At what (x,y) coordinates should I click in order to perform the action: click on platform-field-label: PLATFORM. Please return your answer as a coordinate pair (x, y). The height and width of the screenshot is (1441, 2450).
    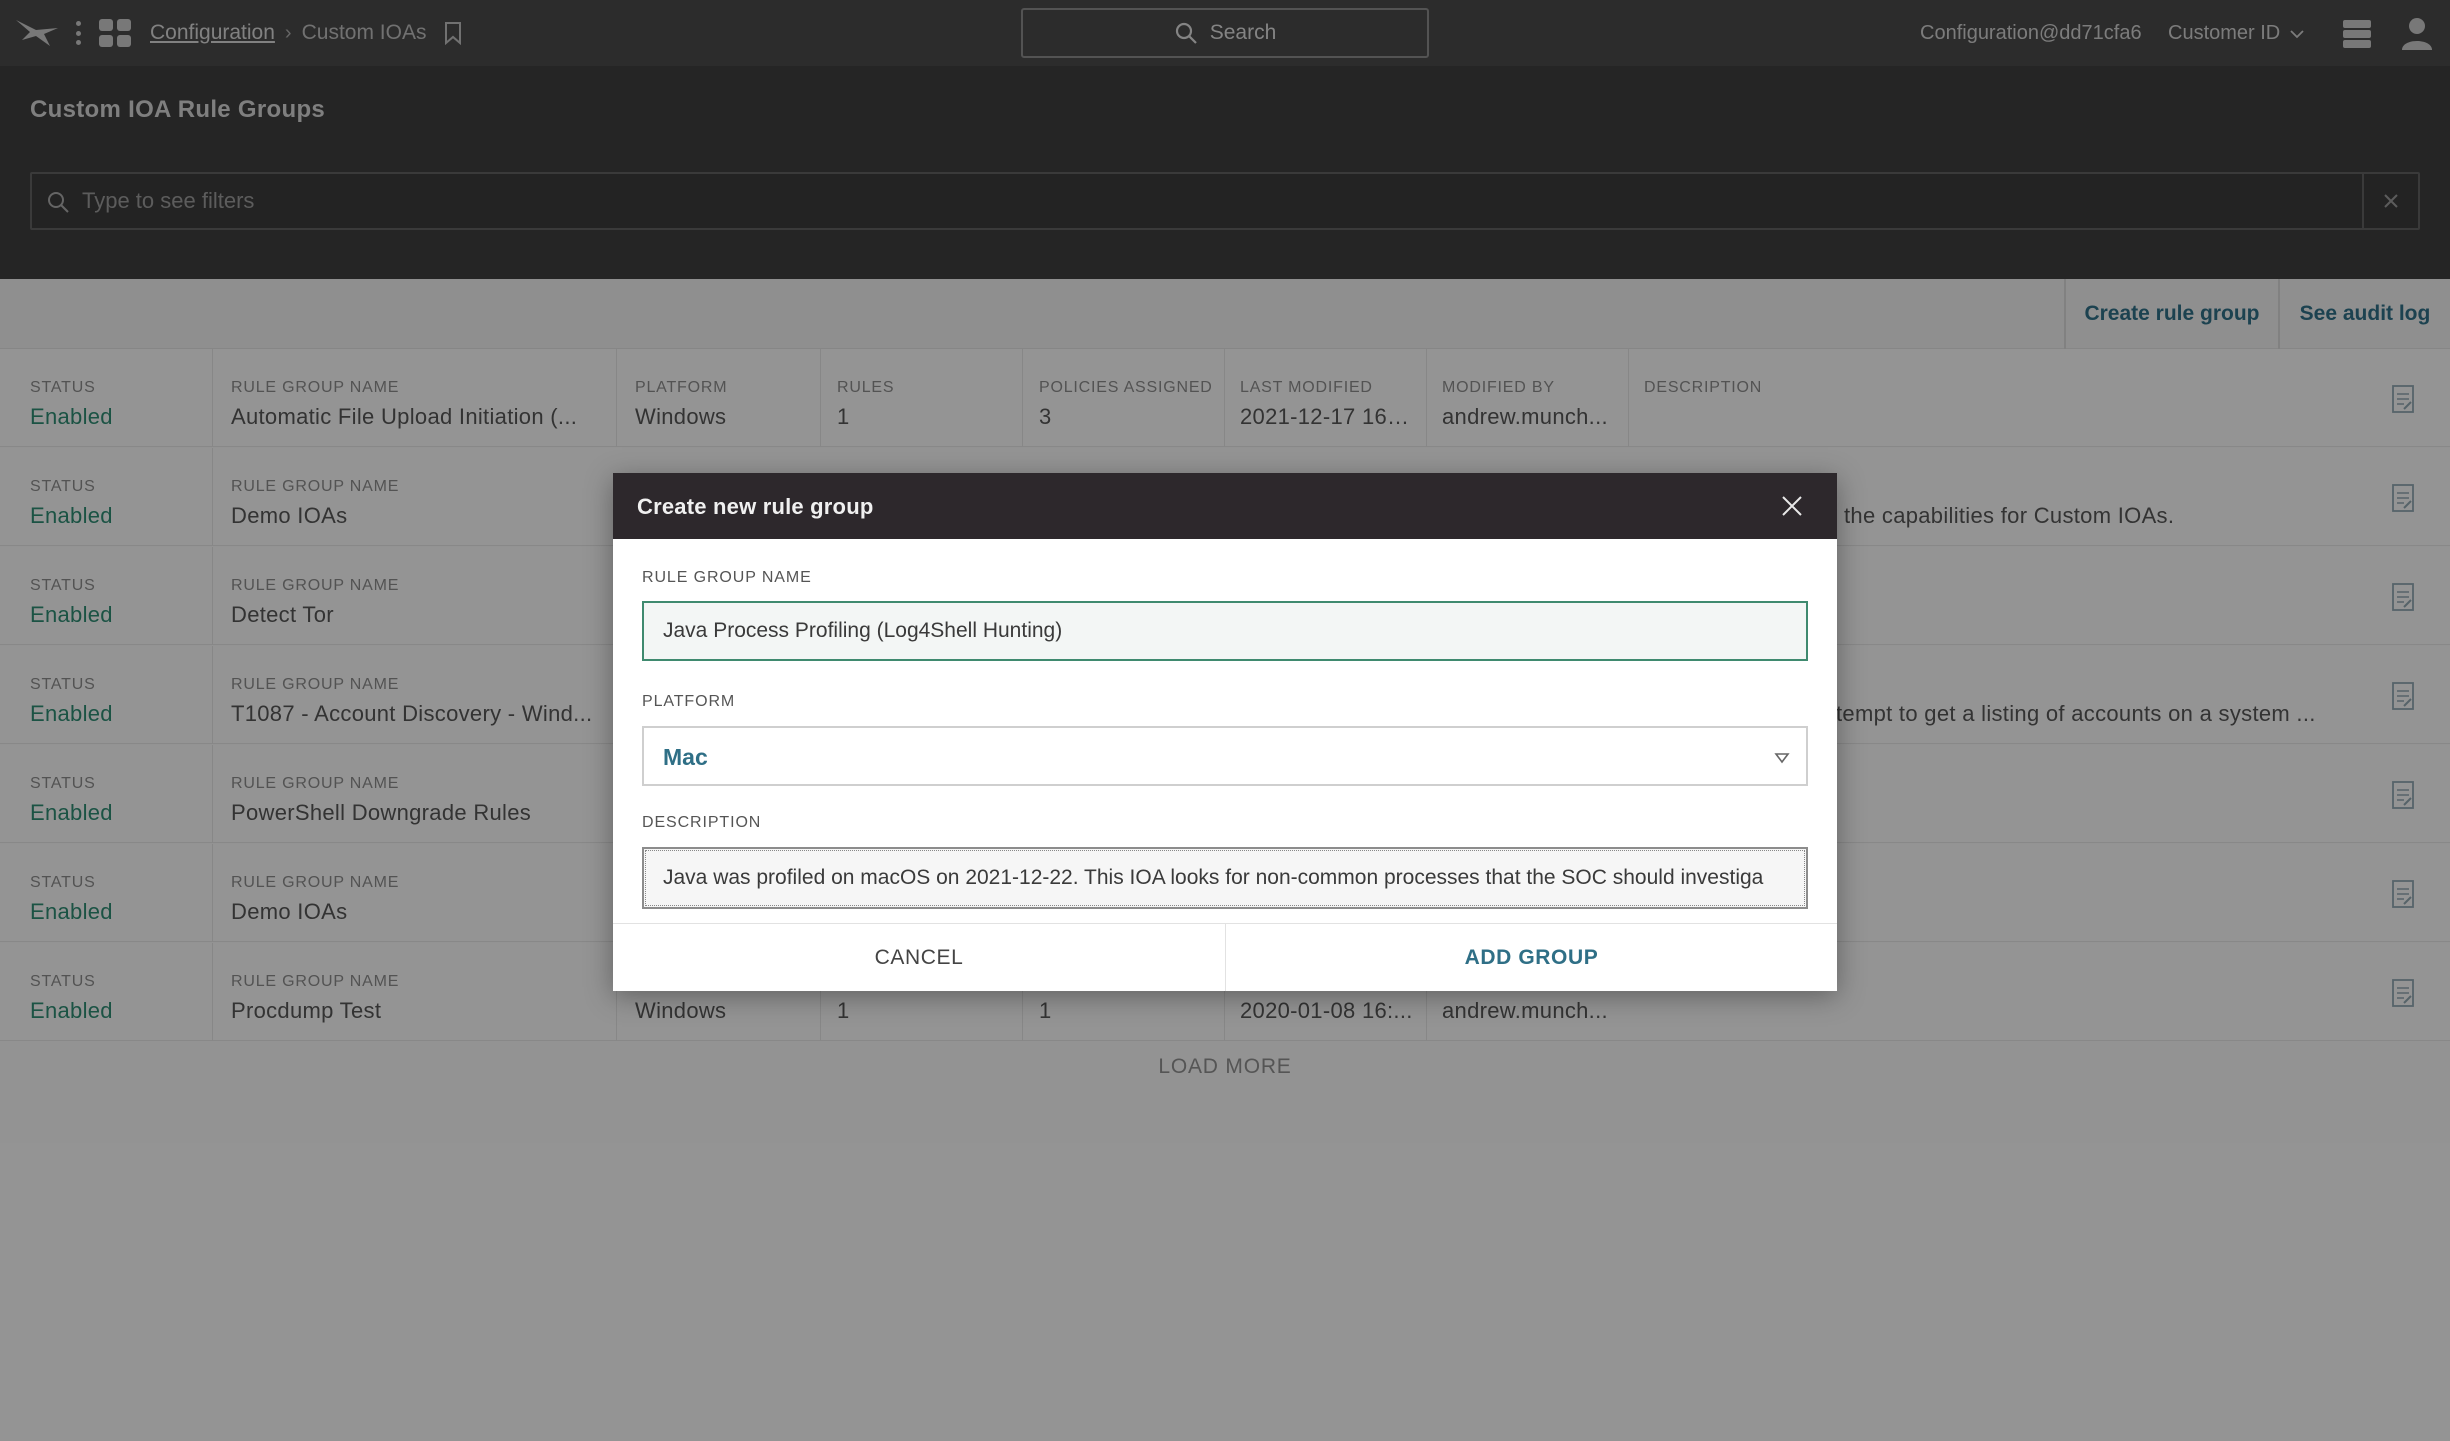
    Looking at the image, I should click on (689, 701).